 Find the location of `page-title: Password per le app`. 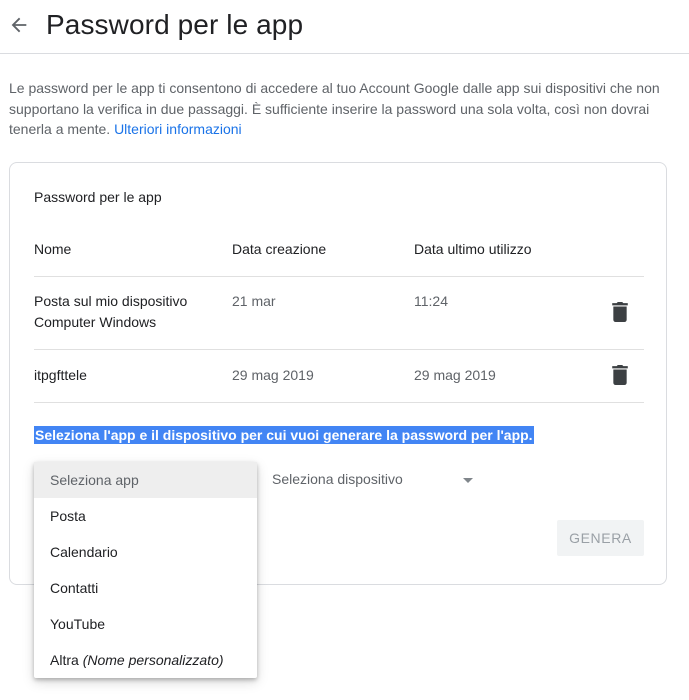

page-title: Password per le app is located at coordinates (175, 24).